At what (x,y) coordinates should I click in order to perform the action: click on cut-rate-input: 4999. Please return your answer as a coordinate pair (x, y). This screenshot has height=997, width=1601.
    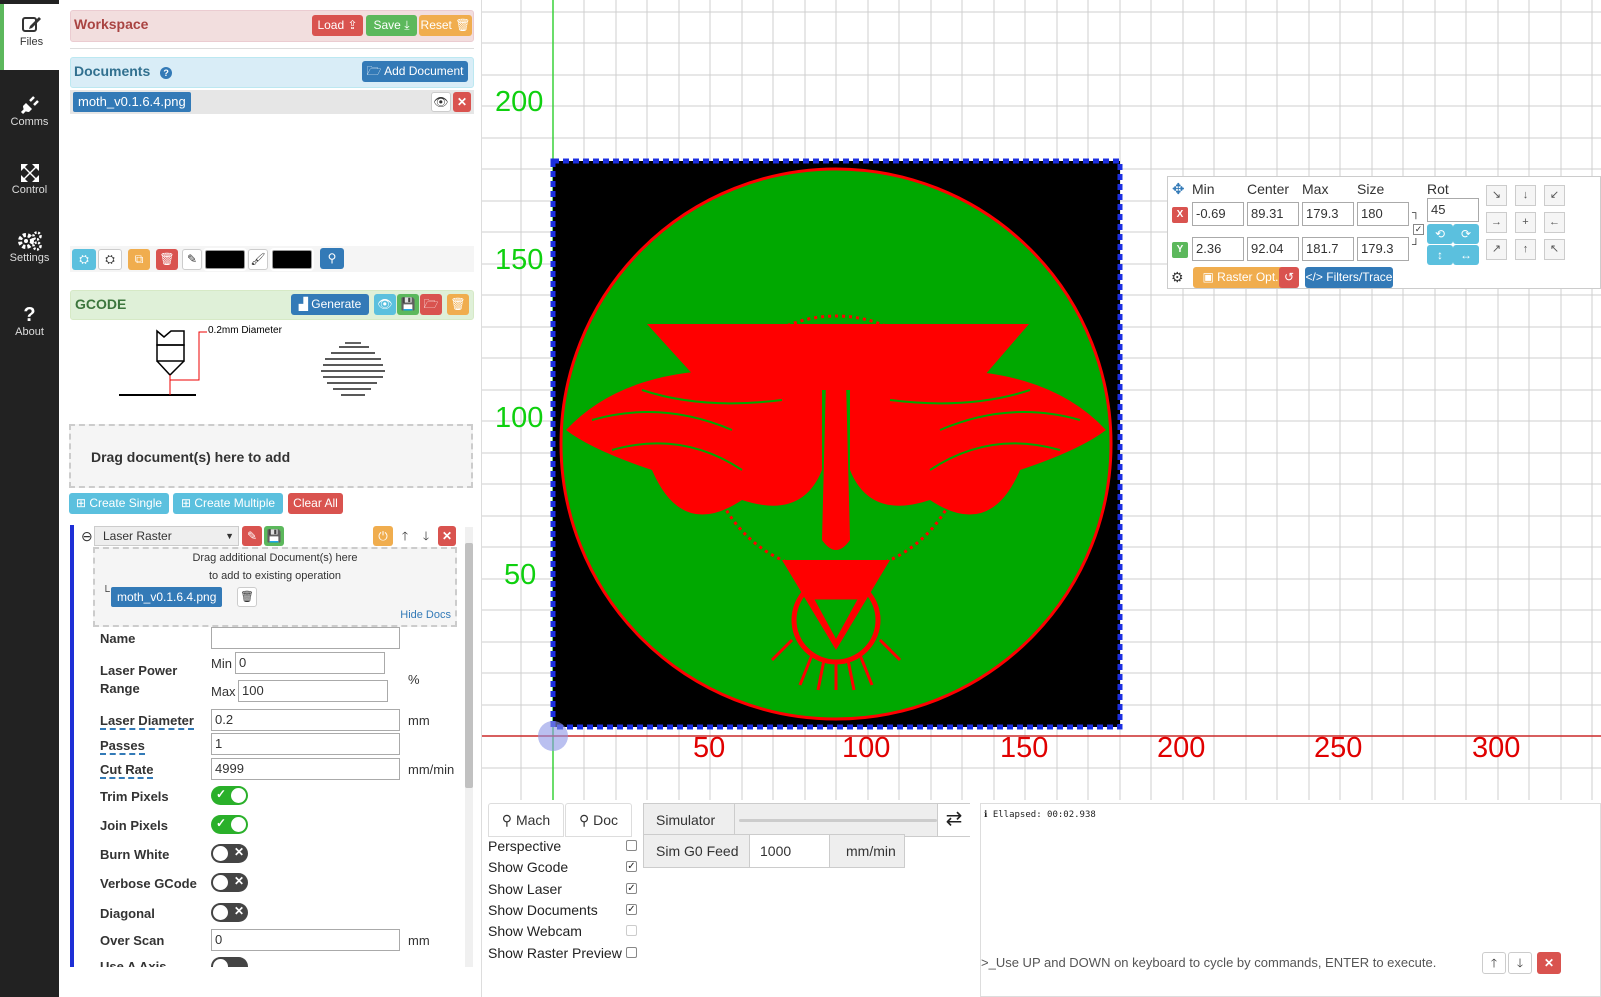
    Looking at the image, I should click on (305, 769).